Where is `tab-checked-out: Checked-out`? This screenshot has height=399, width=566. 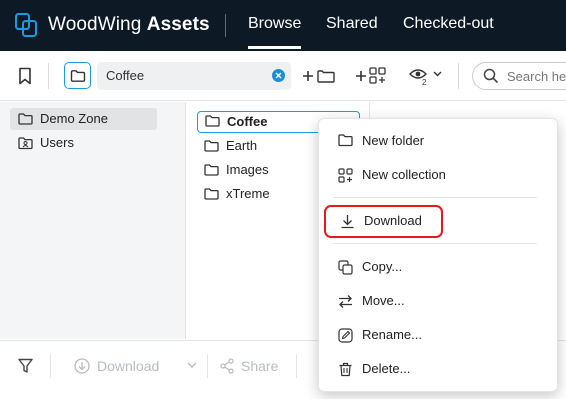 tab-checked-out: Checked-out is located at coordinates (448, 24).